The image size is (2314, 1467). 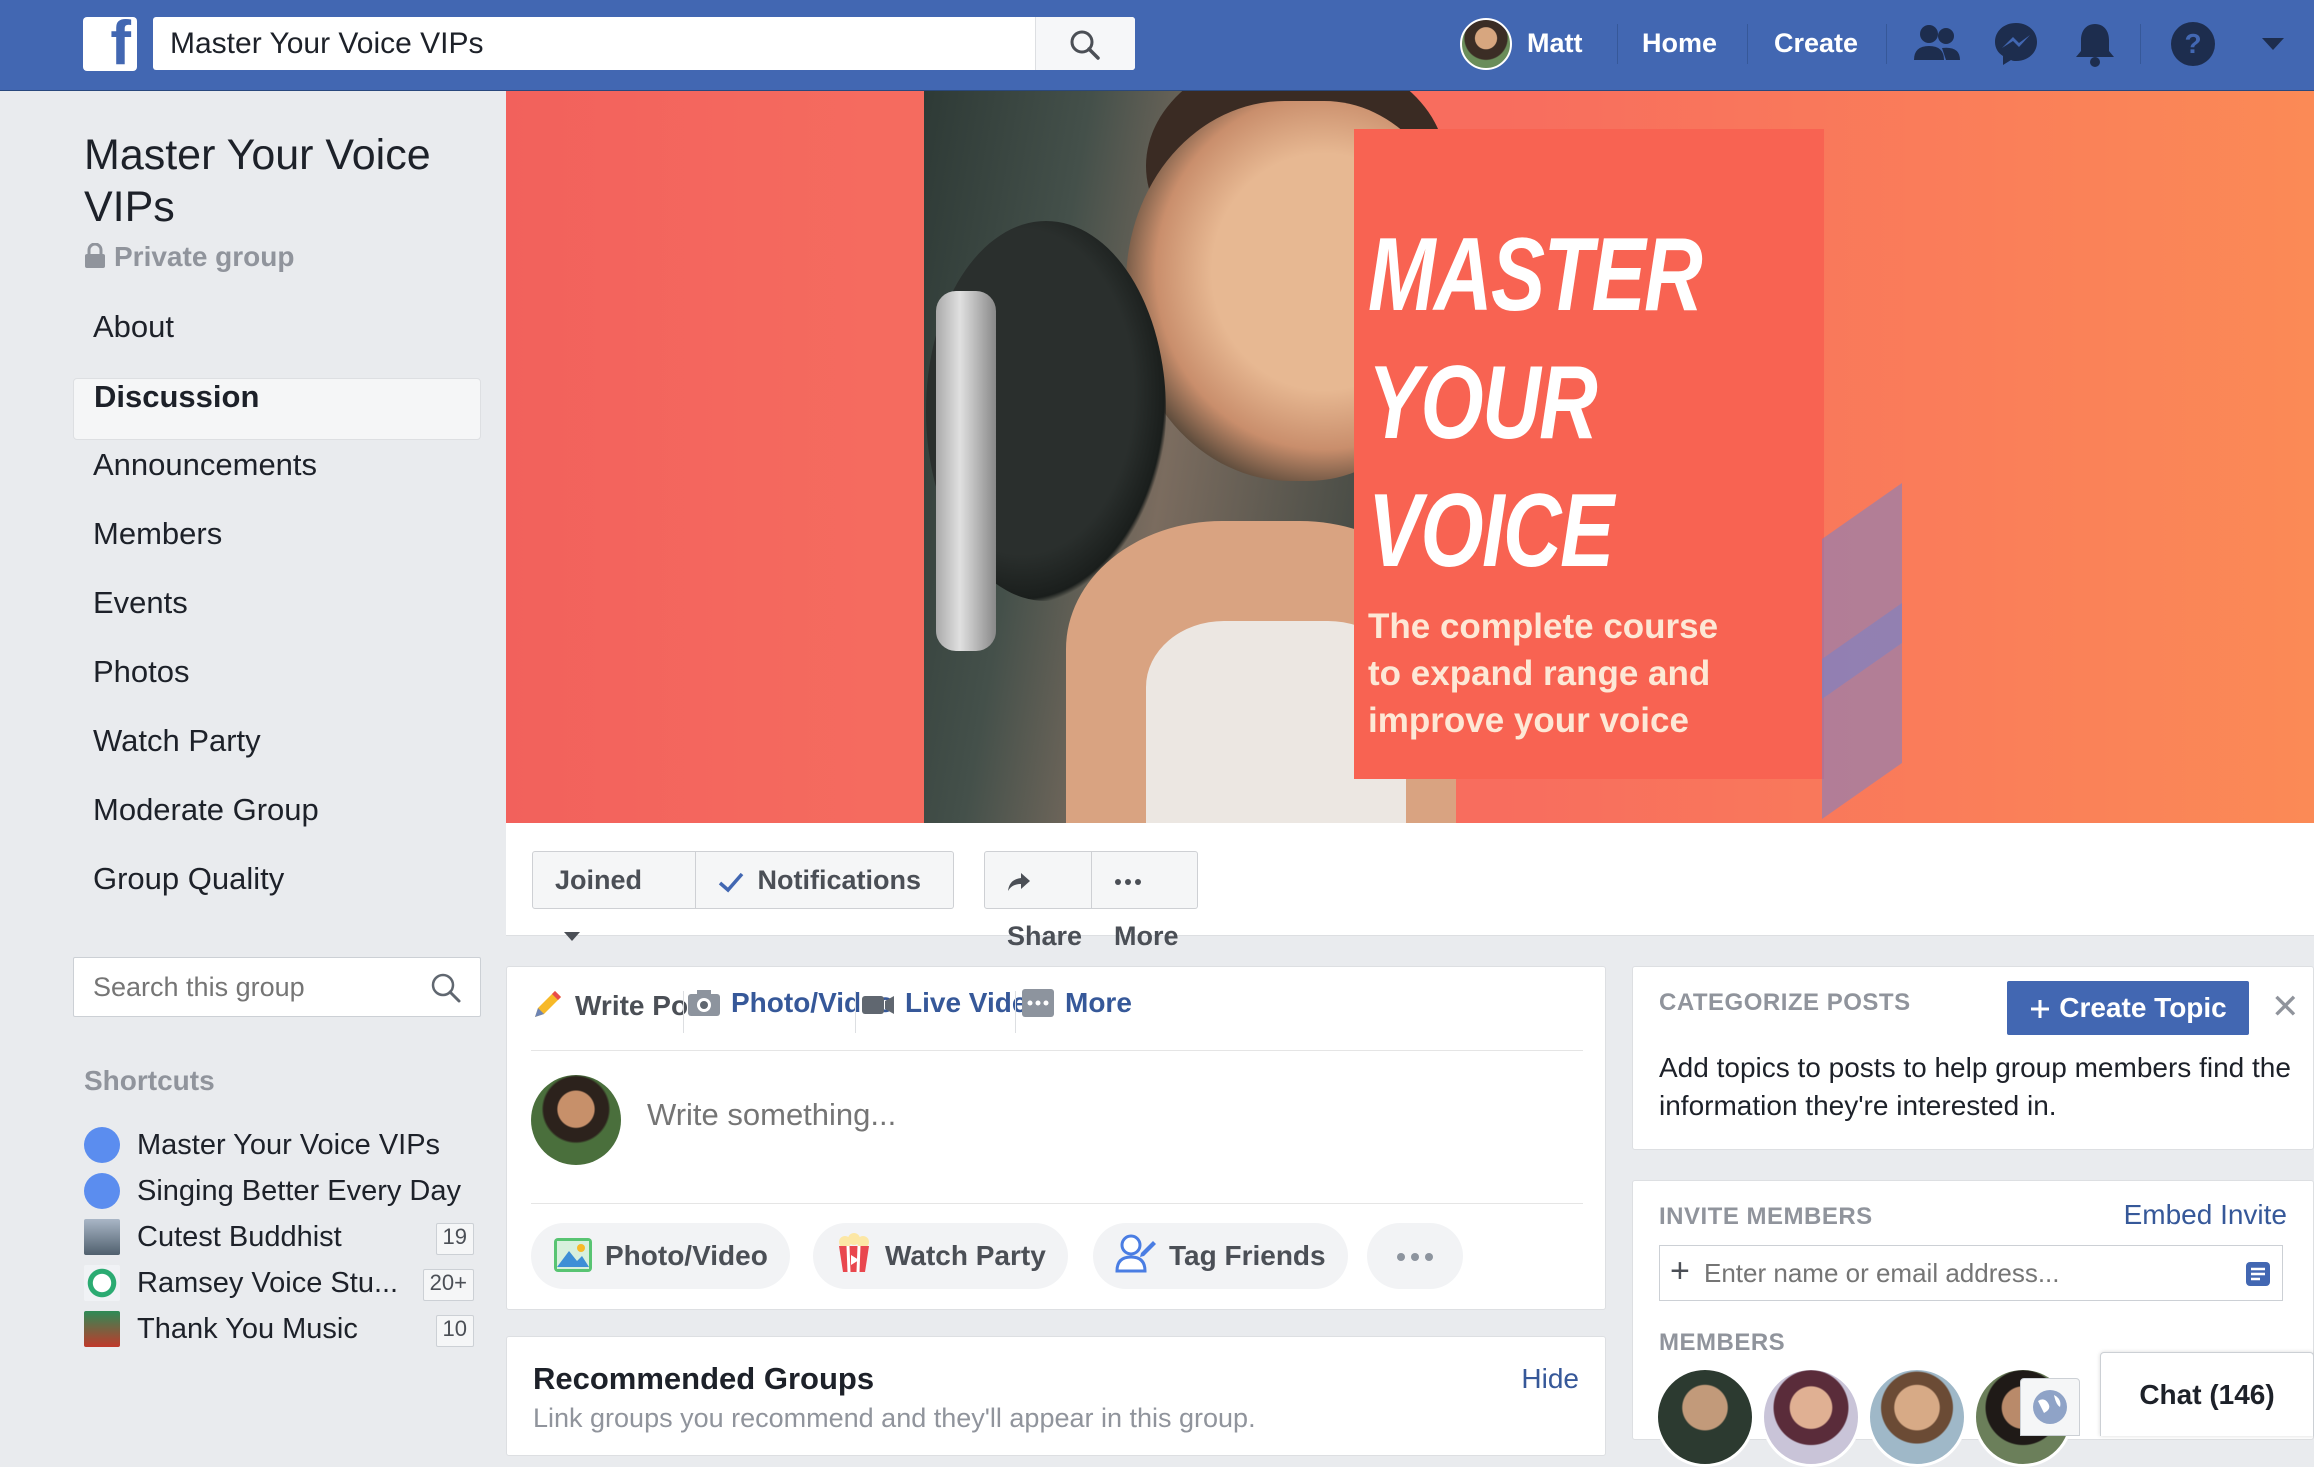 I want to click on create-topic-button: Create Topic, so click(x=2128, y=1008).